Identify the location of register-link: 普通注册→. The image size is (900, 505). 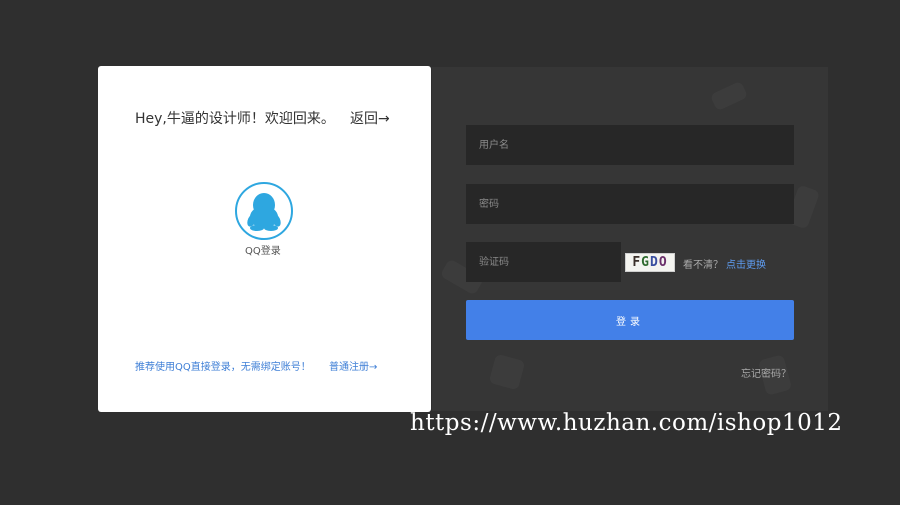
(353, 365).